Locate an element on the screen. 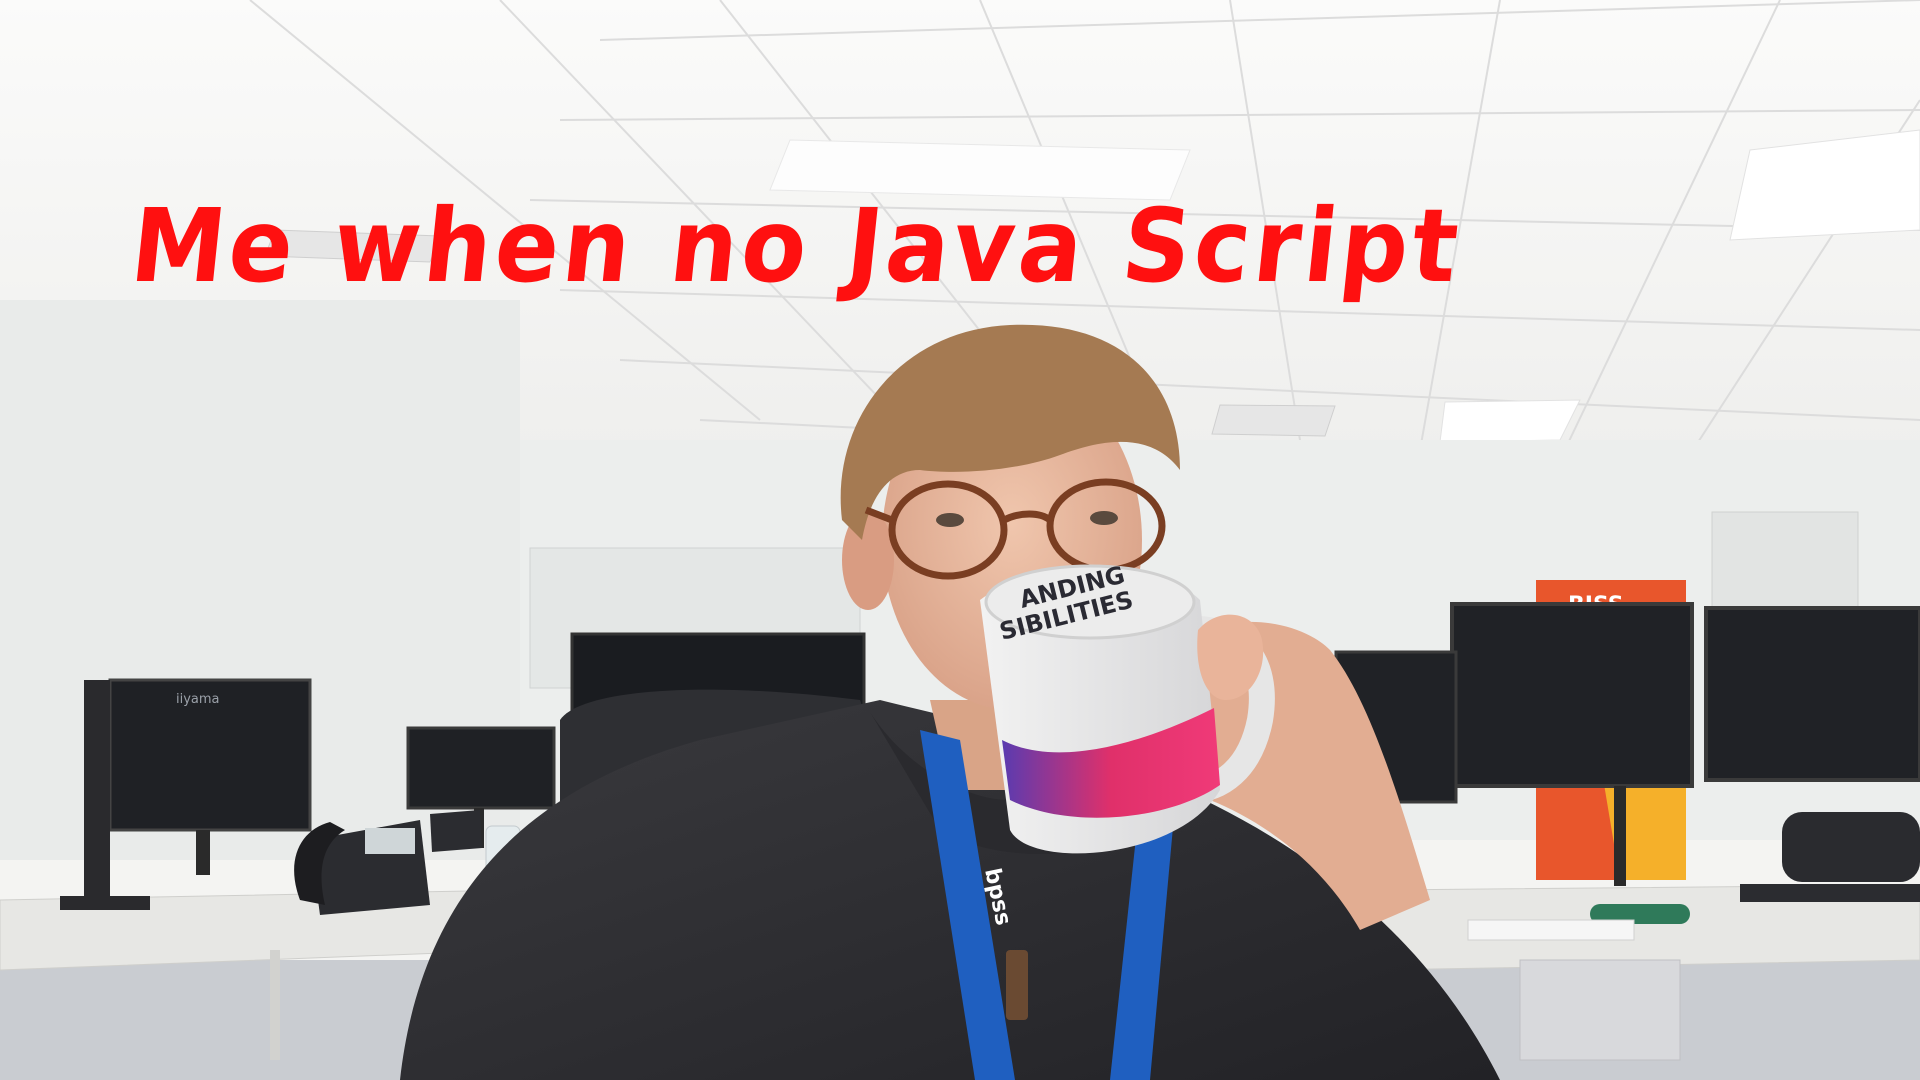 The height and width of the screenshot is (1080, 1920). meme-caption: Me when no Java Script is located at coordinates (796, 247).